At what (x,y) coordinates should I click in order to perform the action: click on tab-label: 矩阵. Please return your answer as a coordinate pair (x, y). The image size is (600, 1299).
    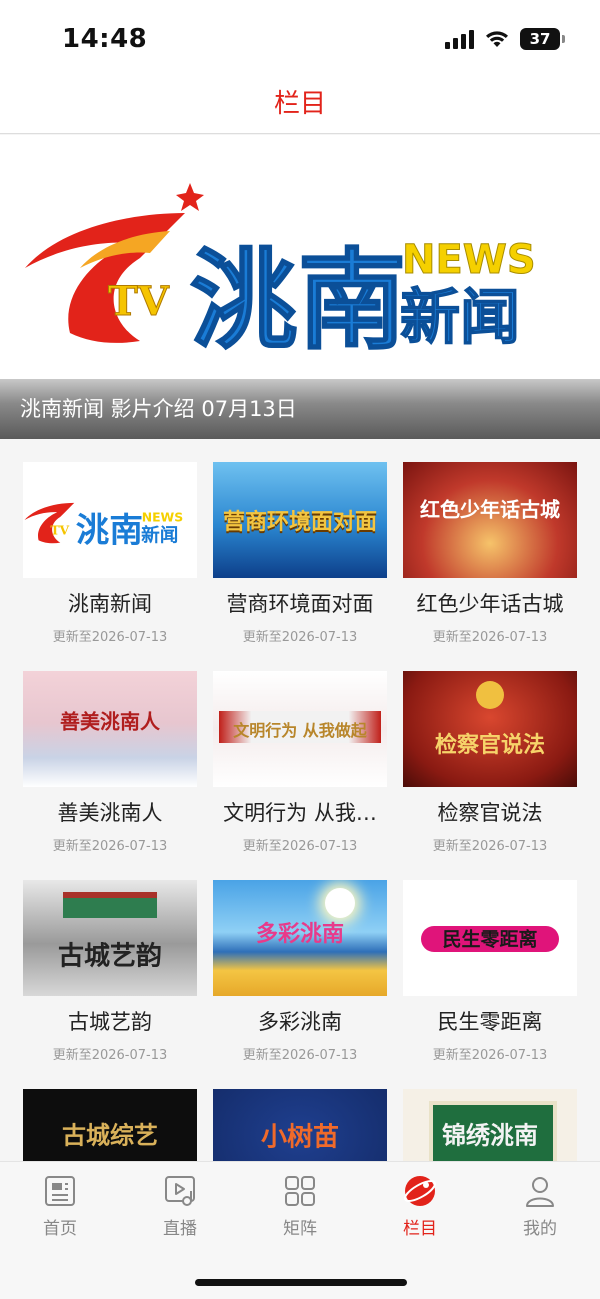
    Looking at the image, I should click on (300, 1229).